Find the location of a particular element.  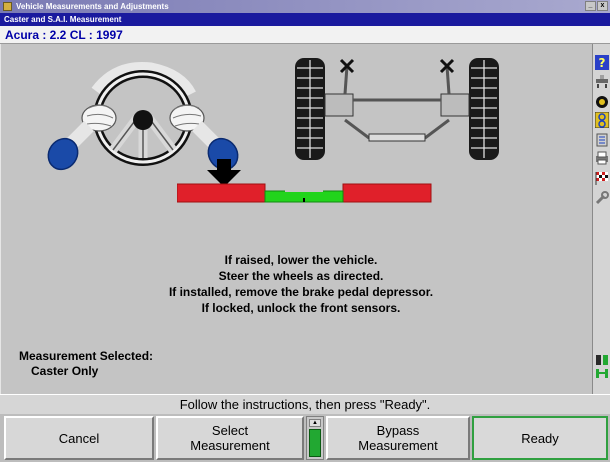

app-icon is located at coordinates (7, 6).